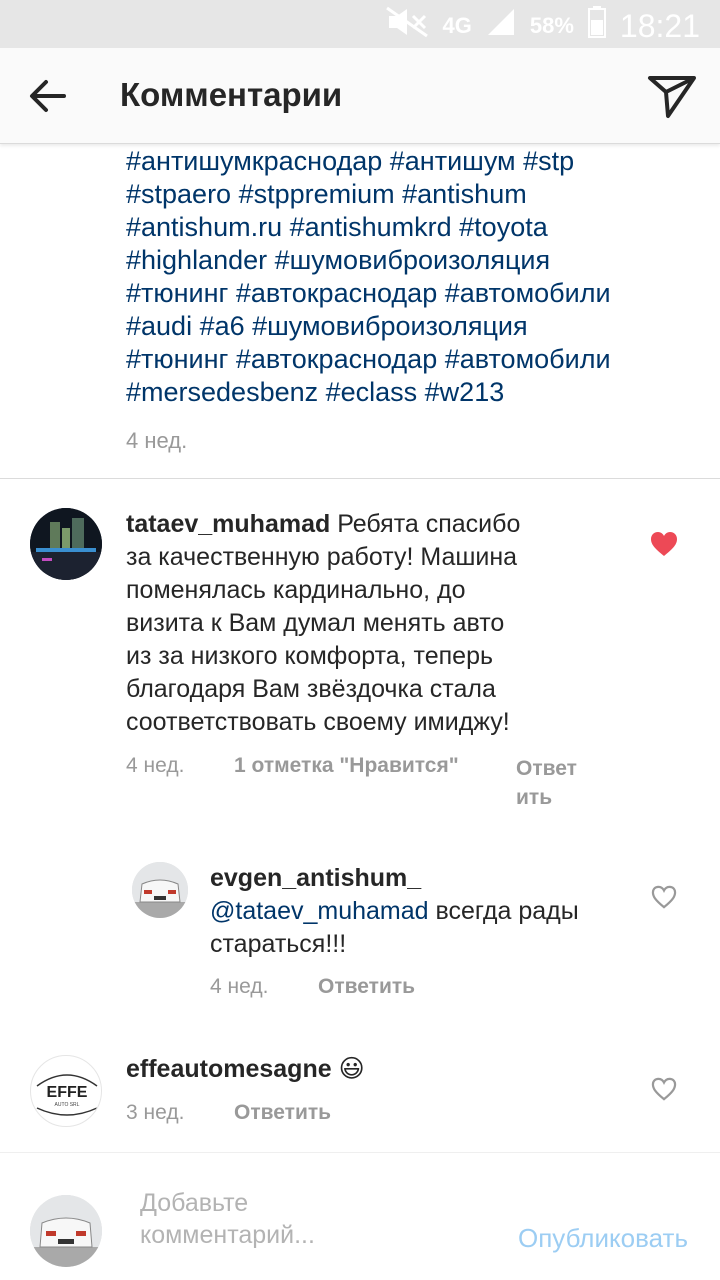 The width and height of the screenshot is (720, 1280). Describe the element at coordinates (194, 1203) in the screenshot. I see `placeholder-line: Добавьте` at that location.